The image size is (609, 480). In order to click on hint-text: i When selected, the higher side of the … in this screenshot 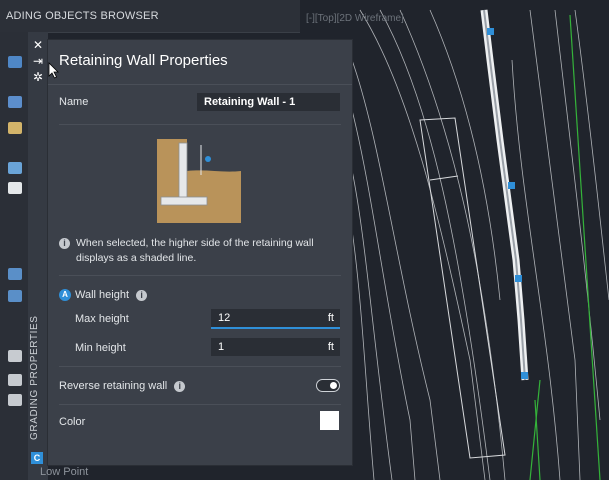, I will do `click(204, 251)`.